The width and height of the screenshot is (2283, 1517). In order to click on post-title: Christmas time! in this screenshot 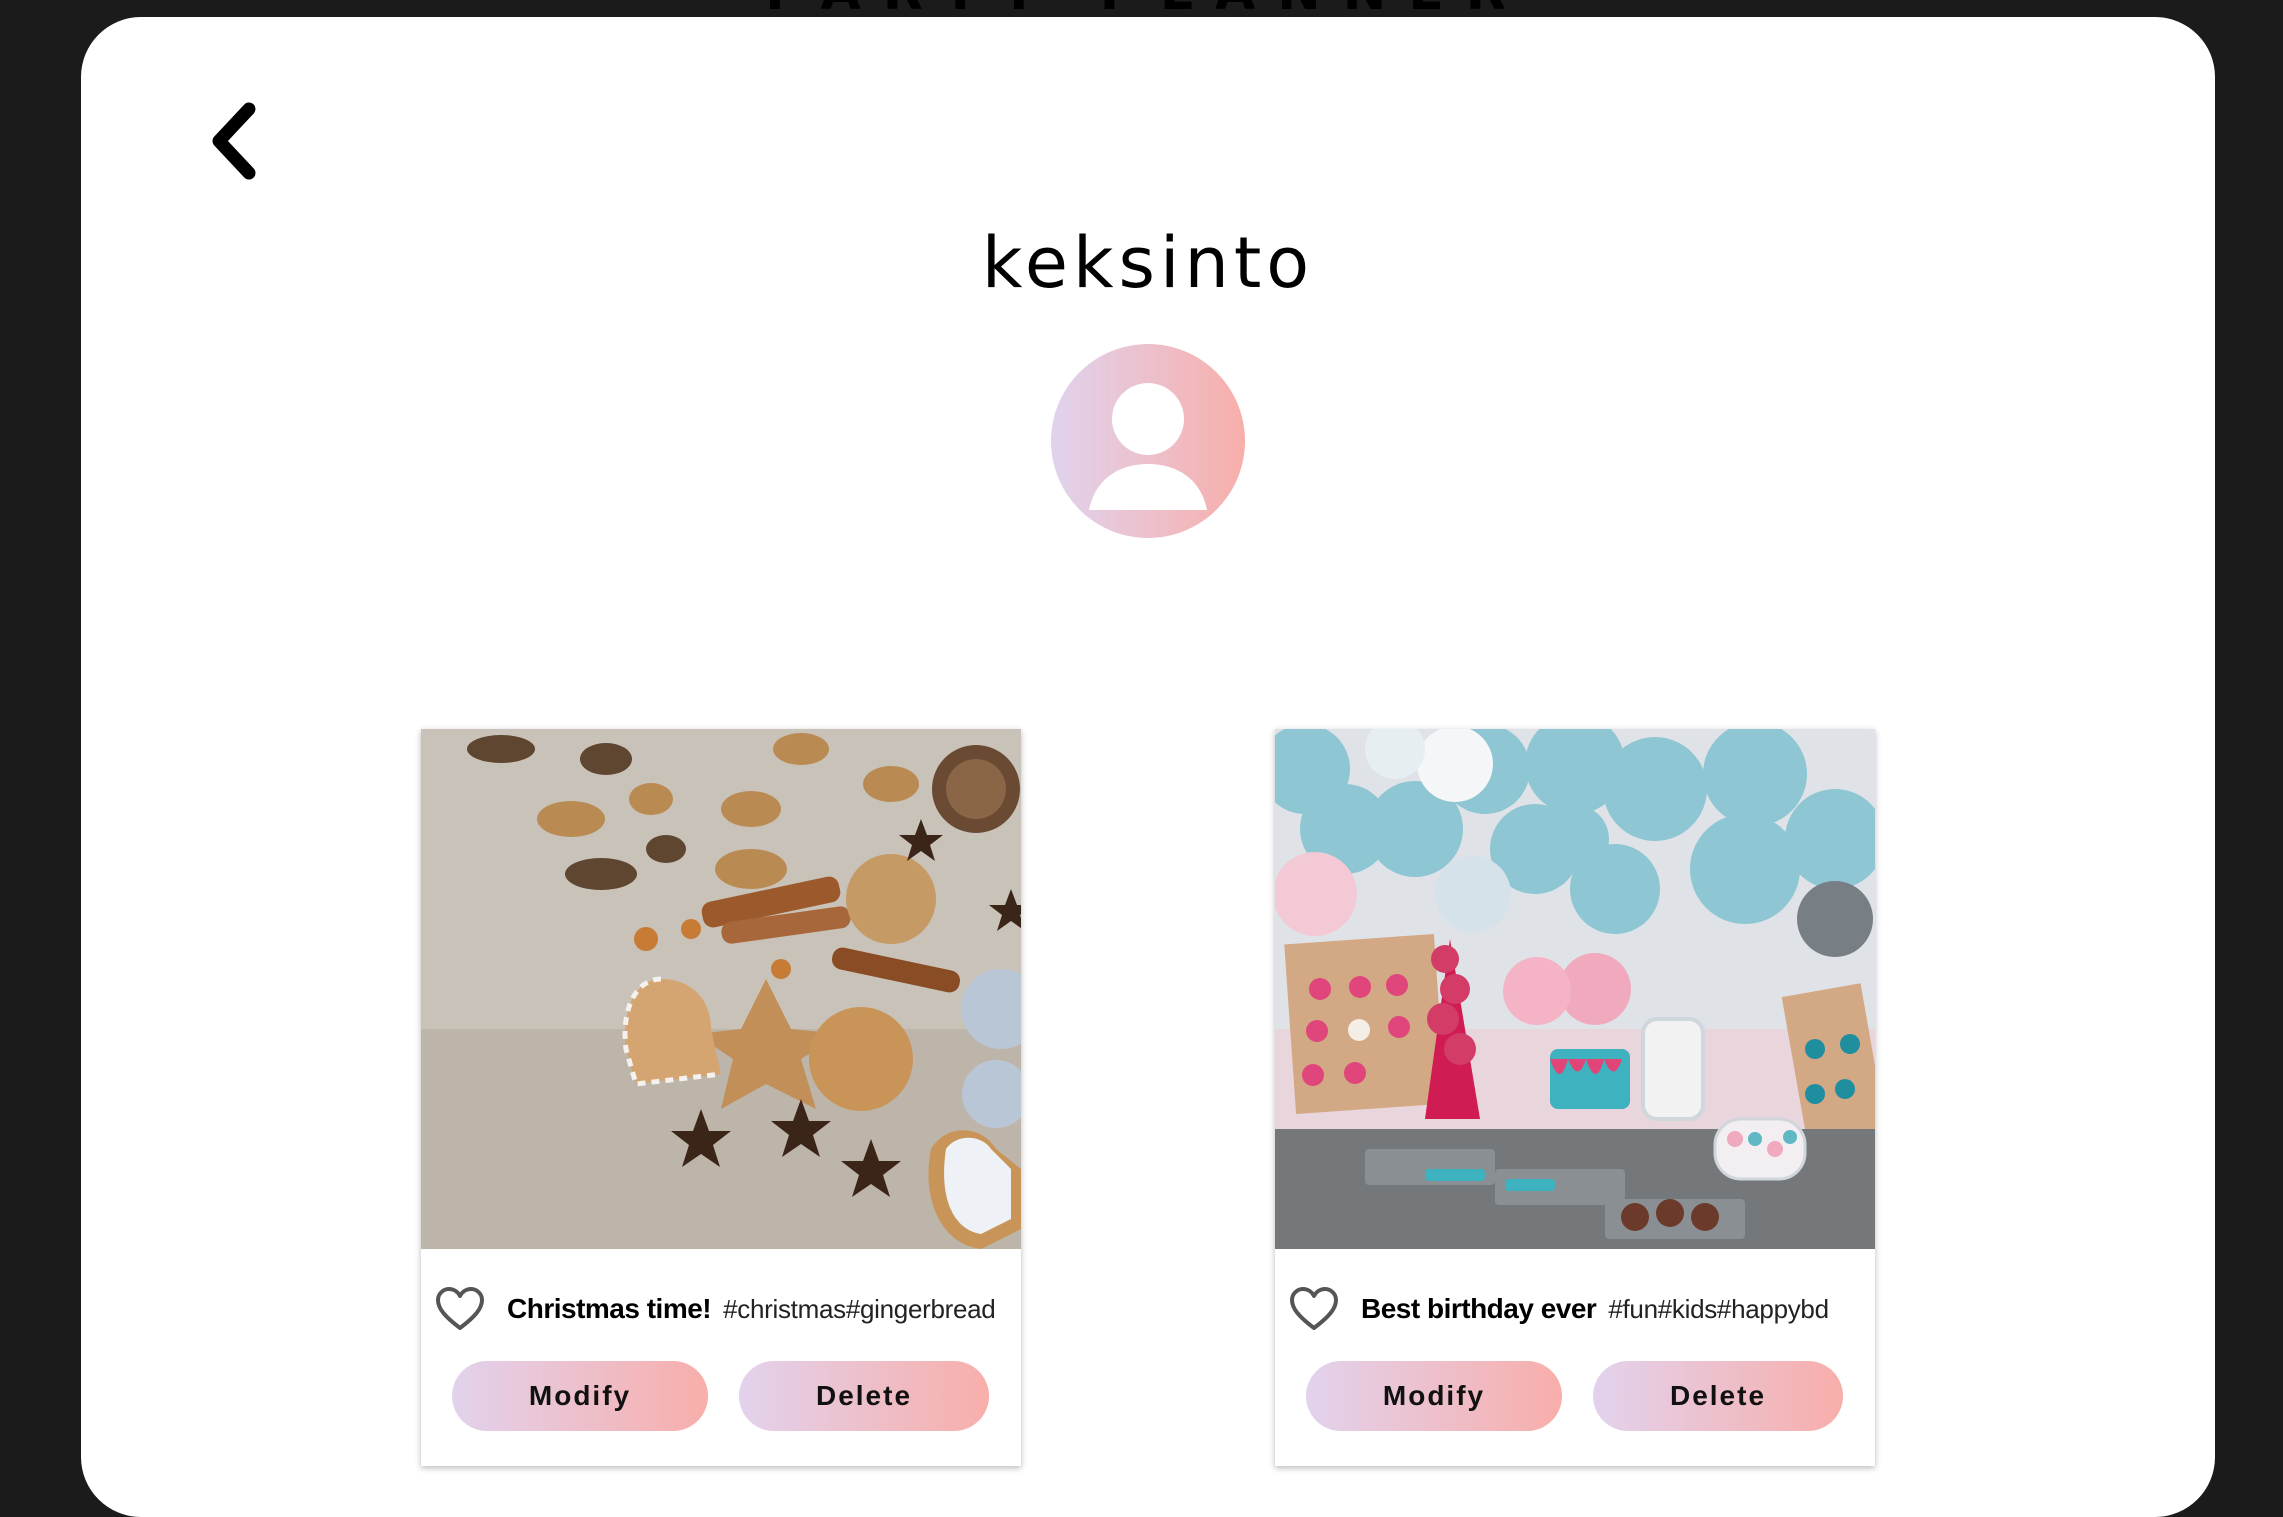, I will do `click(609, 1308)`.